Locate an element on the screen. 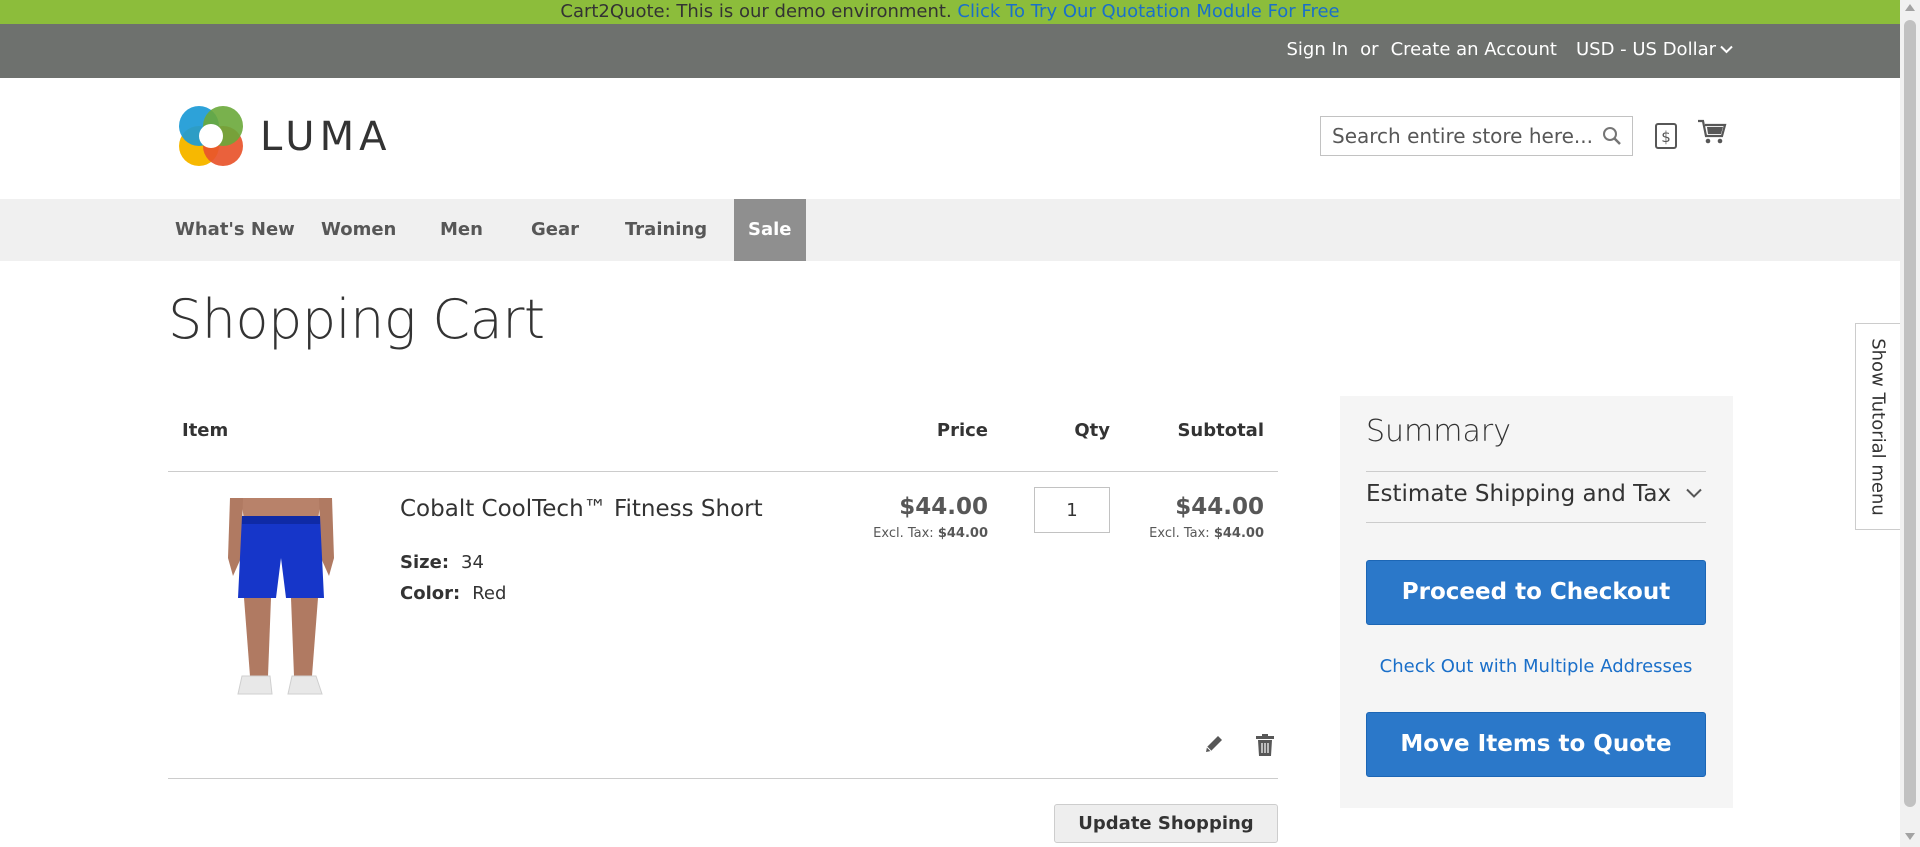 Image resolution: width=1920 pixels, height=847 pixels. scroll-down-arrow-icon is located at coordinates (1910, 836).